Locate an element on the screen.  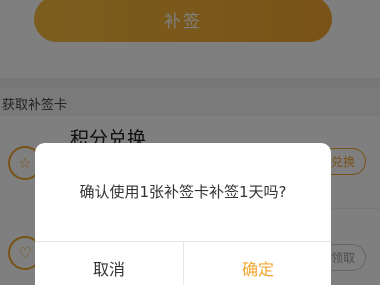
cancel-button: 取消 is located at coordinates (109, 263).